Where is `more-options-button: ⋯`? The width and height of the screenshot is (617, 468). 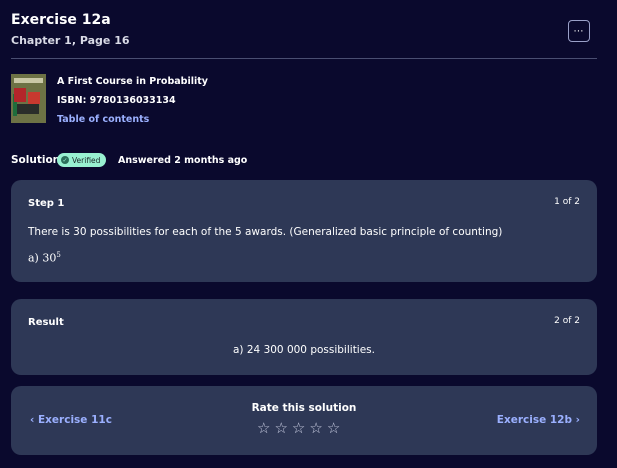
more-options-button: ⋯ is located at coordinates (579, 31).